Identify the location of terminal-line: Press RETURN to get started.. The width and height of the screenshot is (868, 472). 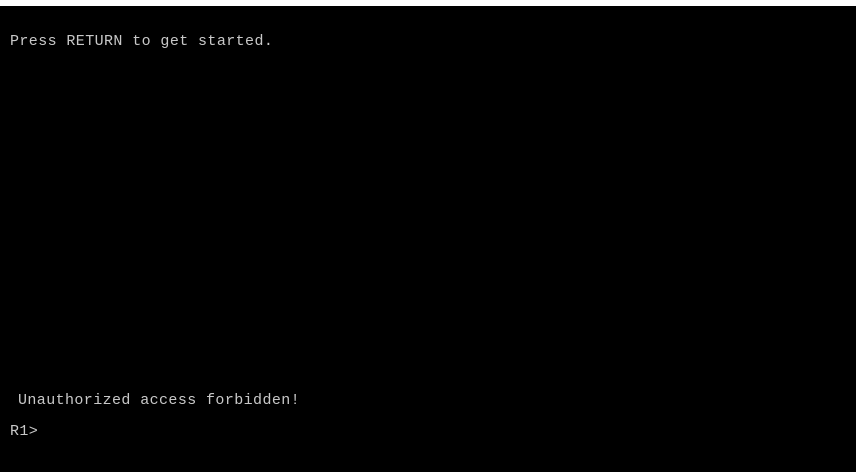
(142, 41).